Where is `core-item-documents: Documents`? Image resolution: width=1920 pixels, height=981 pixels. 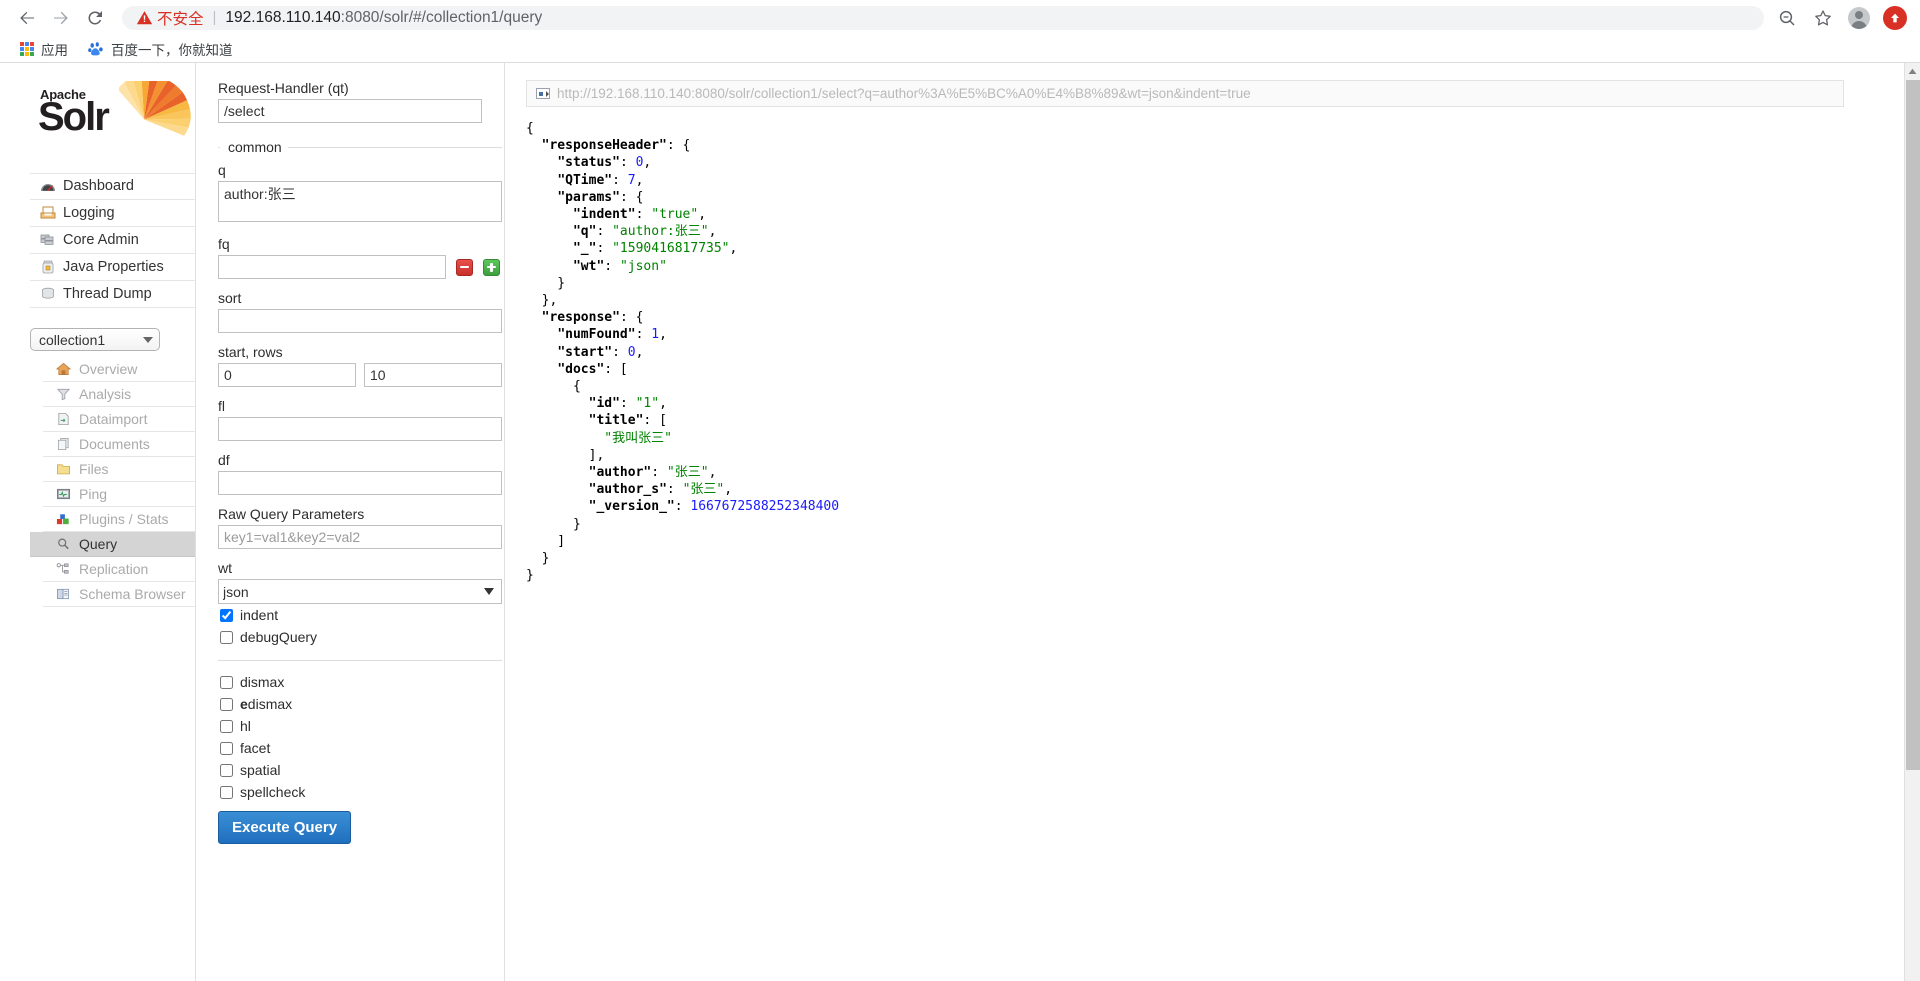 core-item-documents: Documents is located at coordinates (119, 444).